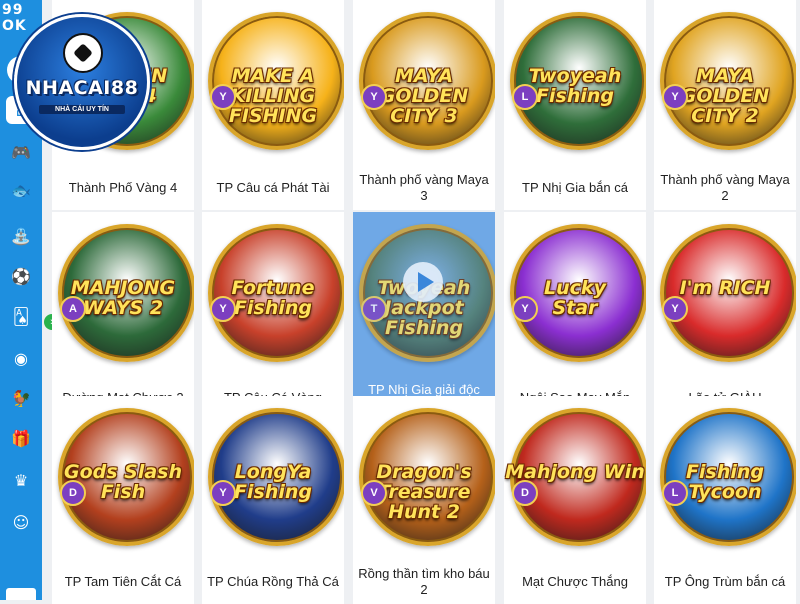 Image resolution: width=800 pixels, height=604 pixels. Describe the element at coordinates (725, 478) in the screenshot. I see `game-thumbnail: Fishing Tycoon L` at that location.